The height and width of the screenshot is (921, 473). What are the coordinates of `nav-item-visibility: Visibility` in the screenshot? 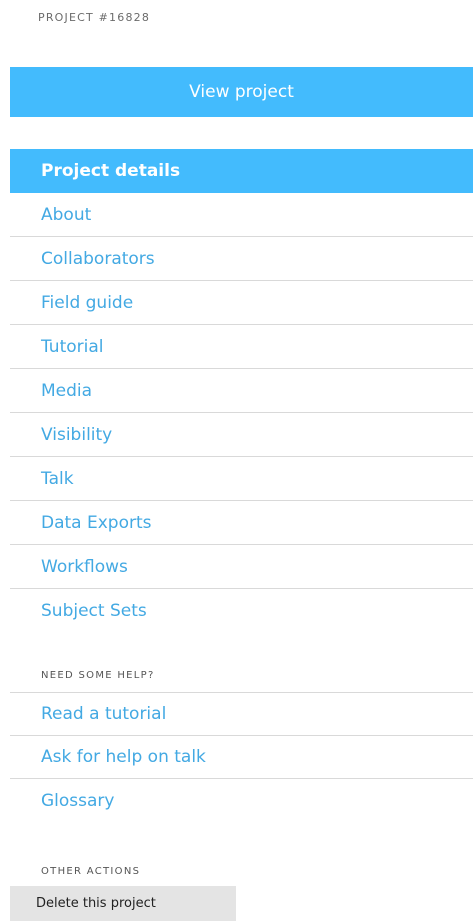 It's located at (241, 435).